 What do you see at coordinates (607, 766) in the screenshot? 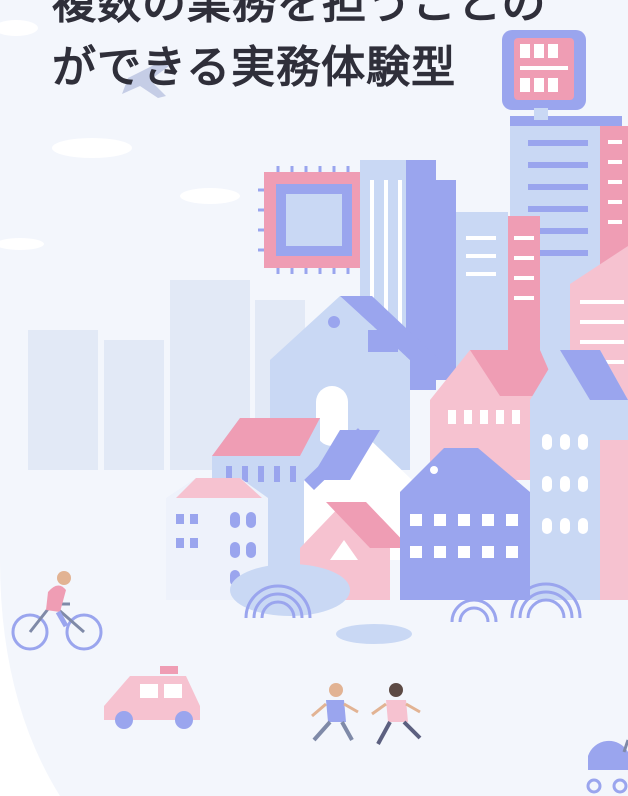
I see `stroller-icon` at bounding box center [607, 766].